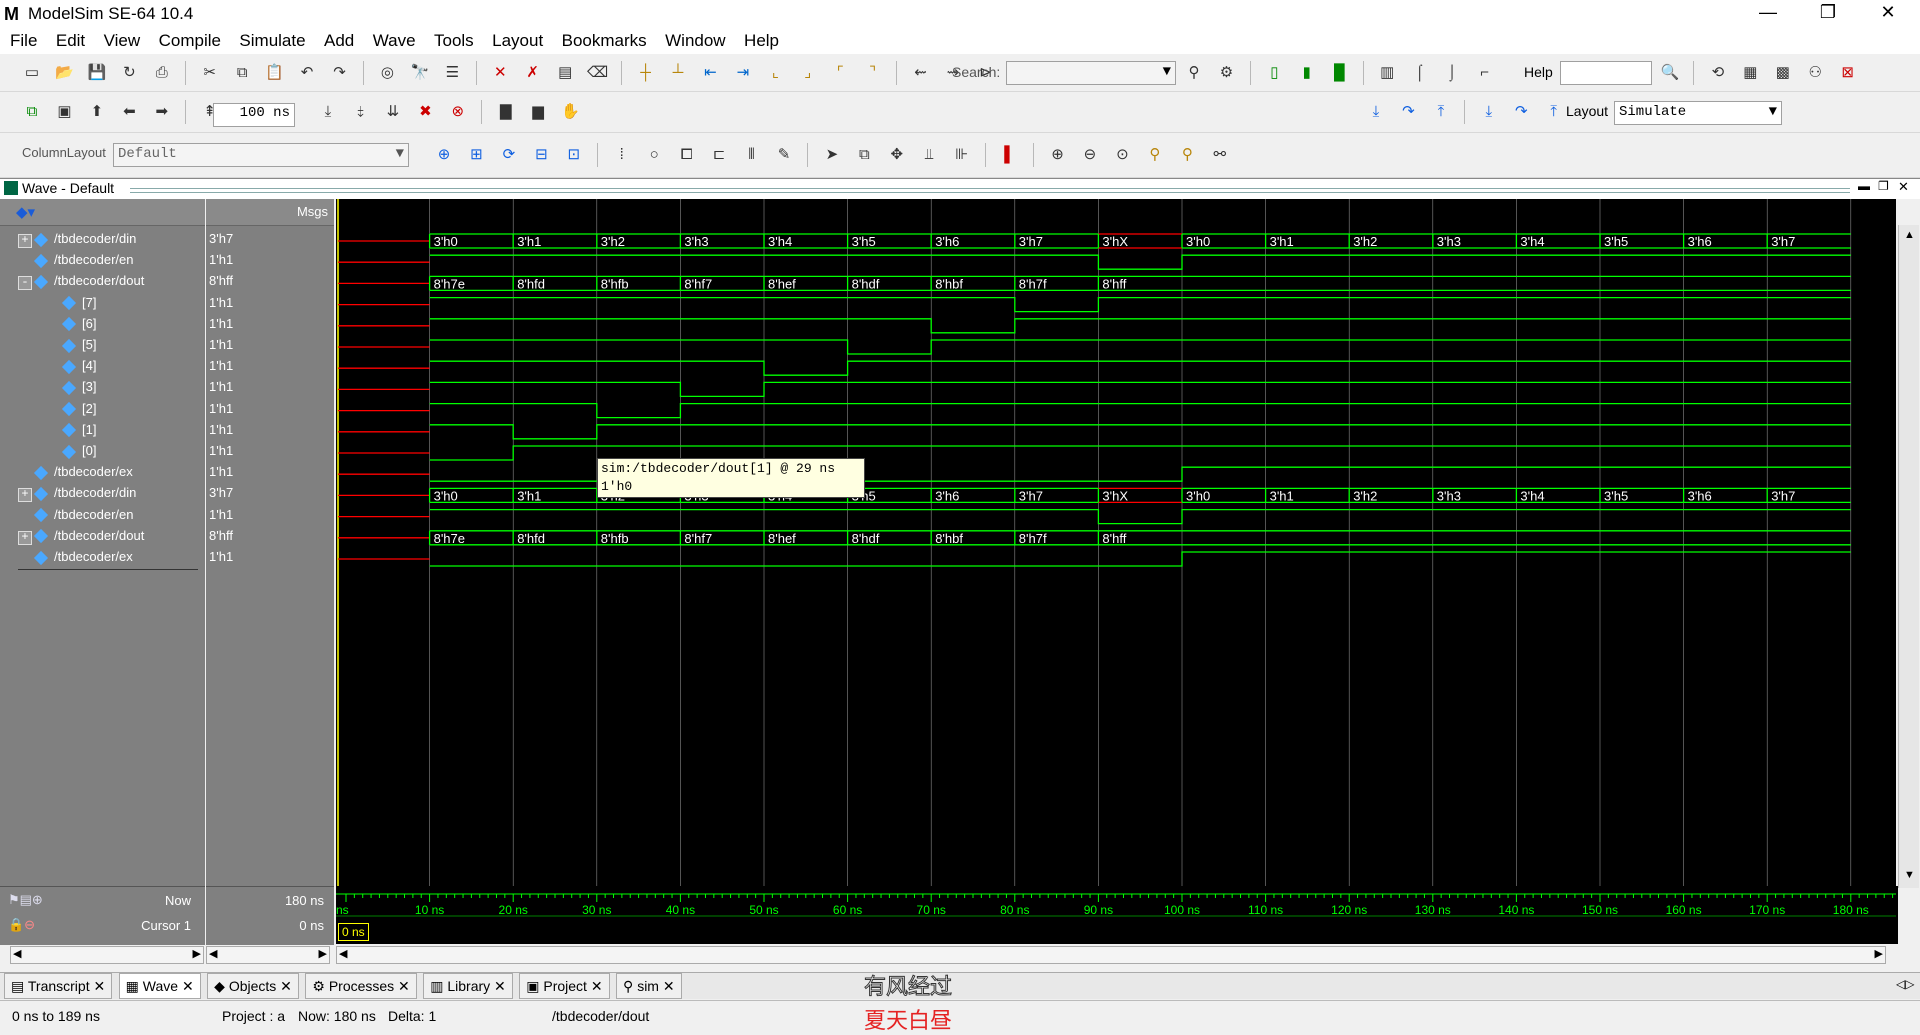 The height and width of the screenshot is (1035, 1920). What do you see at coordinates (1010, 155) in the screenshot?
I see `stop-cursor-icon: ▌` at bounding box center [1010, 155].